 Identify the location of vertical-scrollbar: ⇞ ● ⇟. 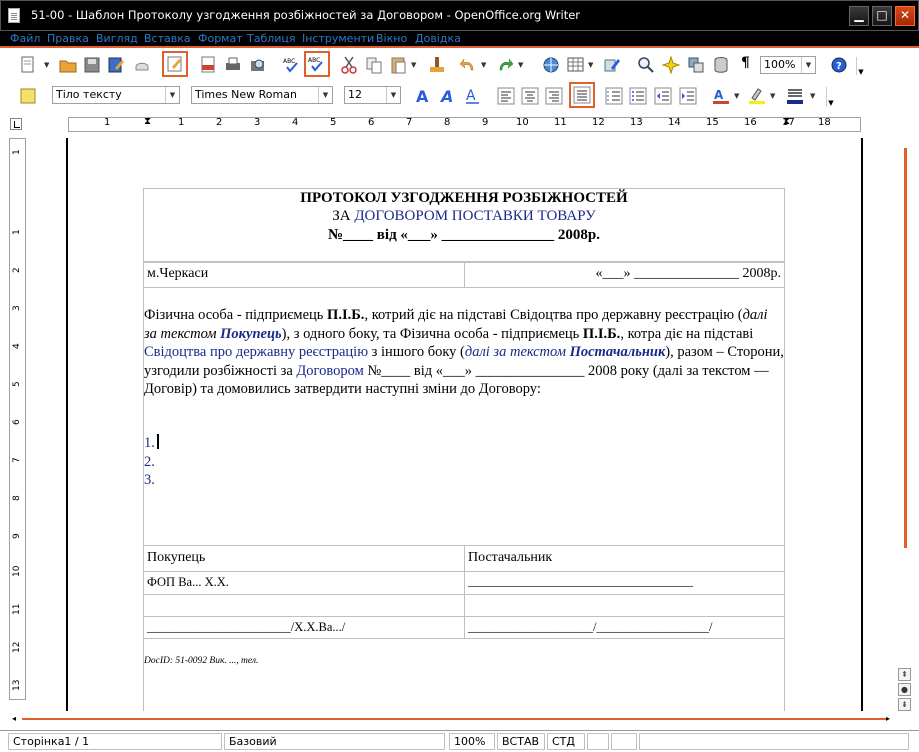
(904, 424).